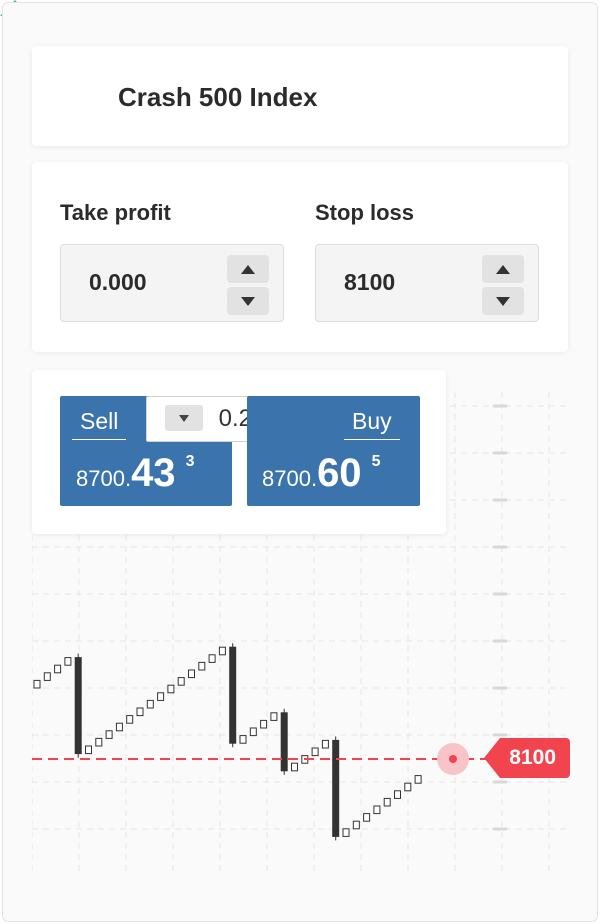  What do you see at coordinates (104, 478) in the screenshot?
I see `sell-price-main: 8700.` at bounding box center [104, 478].